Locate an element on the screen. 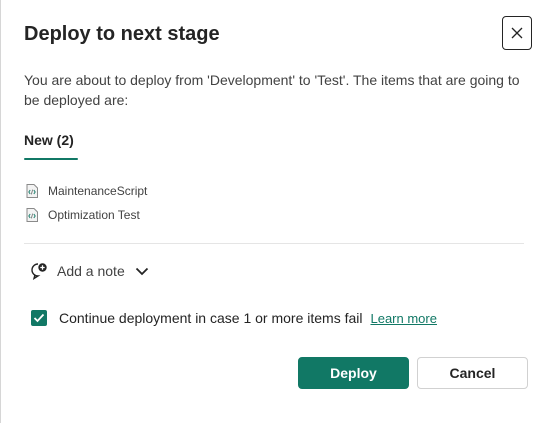 Image resolution: width=548 pixels, height=423 pixels. tab-new: New (2) is located at coordinates (49, 140).